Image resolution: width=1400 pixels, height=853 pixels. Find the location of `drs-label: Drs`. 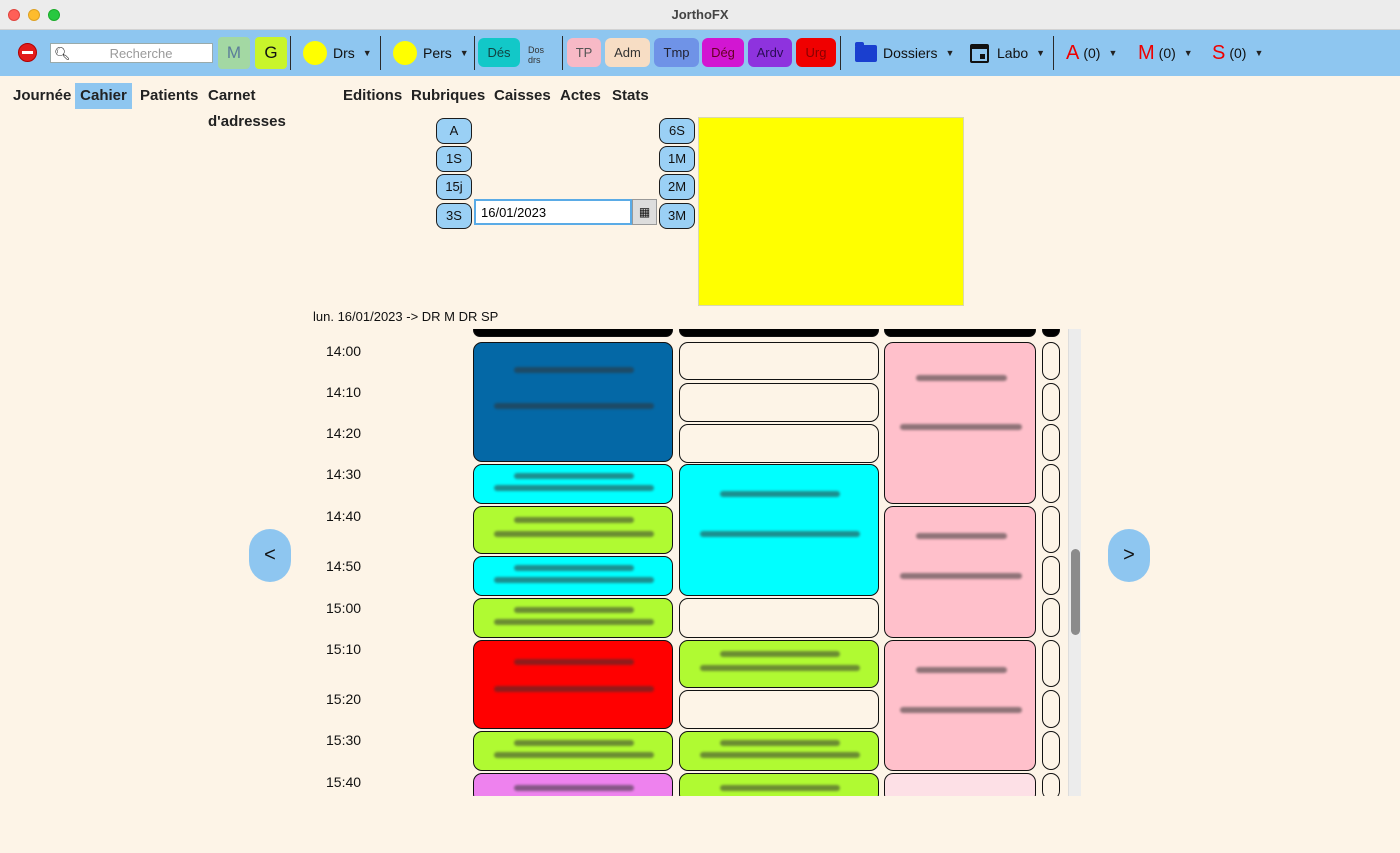

drs-label: Drs is located at coordinates (344, 53).